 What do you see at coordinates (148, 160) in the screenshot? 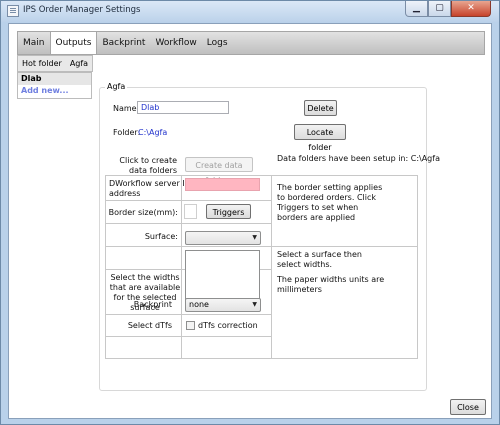
I see `create-label-line1: Click to create` at bounding box center [148, 160].